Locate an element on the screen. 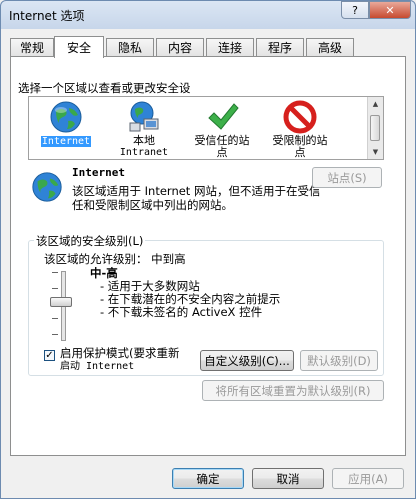  apply-button: 应用(A) is located at coordinates (368, 478).